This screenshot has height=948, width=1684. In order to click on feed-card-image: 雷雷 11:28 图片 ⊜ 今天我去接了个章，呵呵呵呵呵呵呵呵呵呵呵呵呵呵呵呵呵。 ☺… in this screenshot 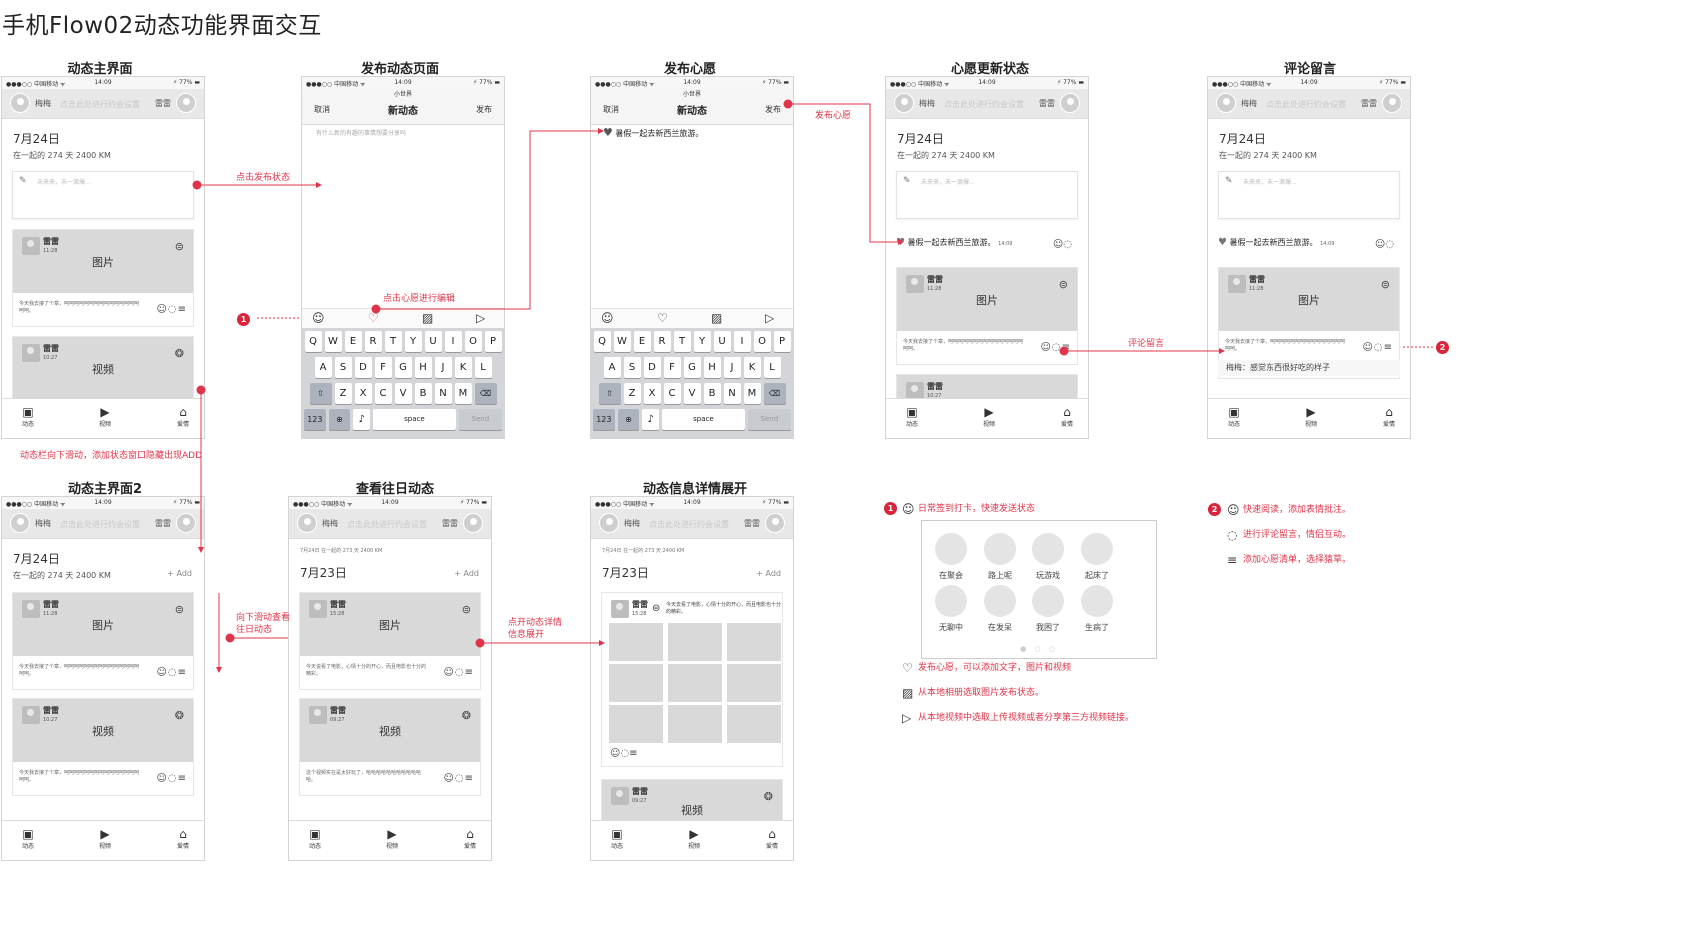, I will do `click(987, 316)`.